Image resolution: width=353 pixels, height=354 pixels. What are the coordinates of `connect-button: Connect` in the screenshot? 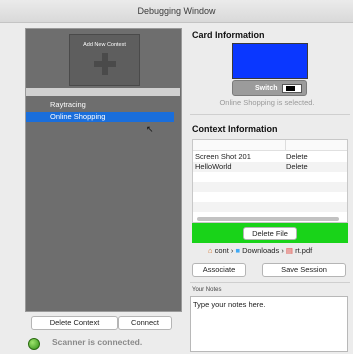 It's located at (145, 323).